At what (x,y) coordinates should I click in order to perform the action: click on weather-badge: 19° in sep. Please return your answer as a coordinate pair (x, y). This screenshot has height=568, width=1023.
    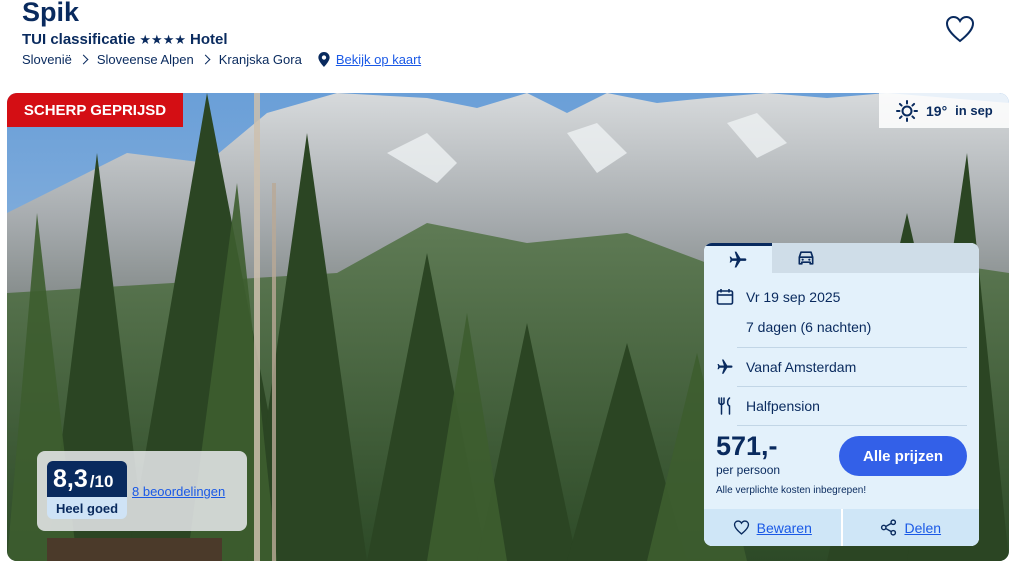
    Looking at the image, I should click on (944, 110).